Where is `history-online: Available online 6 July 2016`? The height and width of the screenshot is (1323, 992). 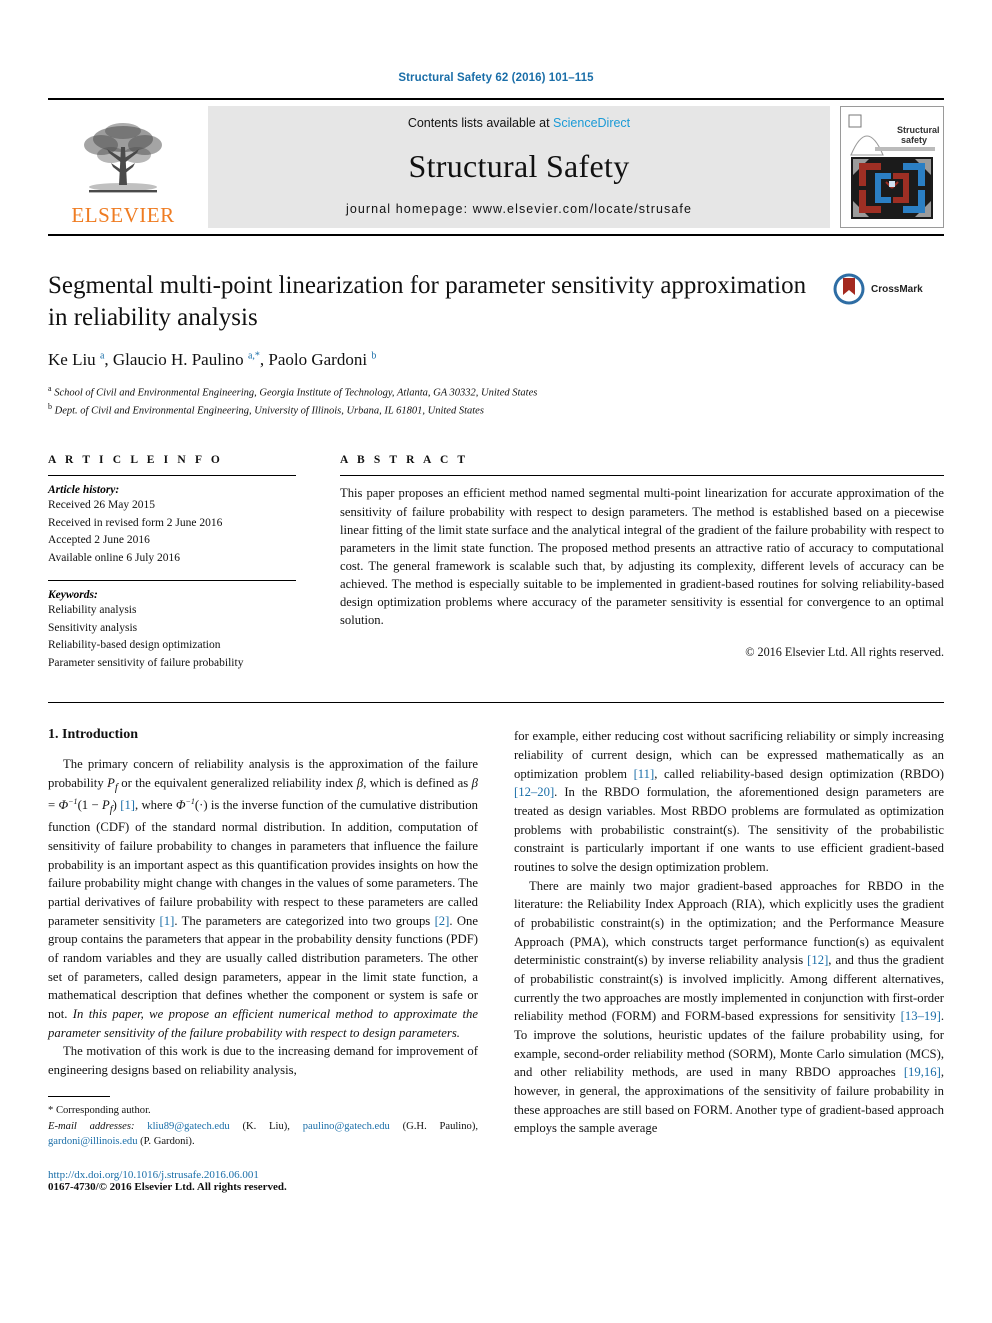 history-online: Available online 6 July 2016 is located at coordinates (114, 557).